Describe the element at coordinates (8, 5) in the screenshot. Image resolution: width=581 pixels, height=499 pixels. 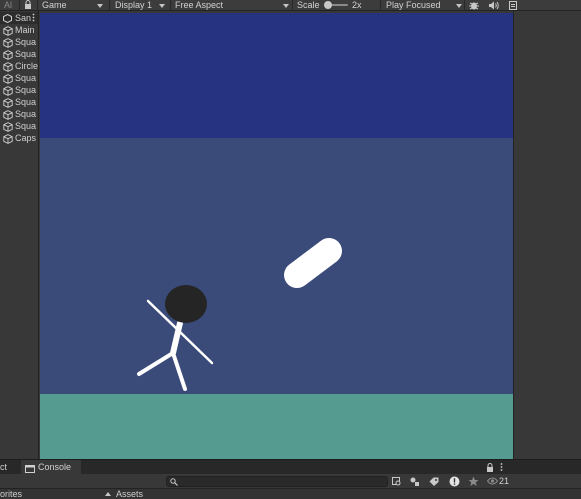
I see `hierarchy-tab-fragment: Al` at that location.